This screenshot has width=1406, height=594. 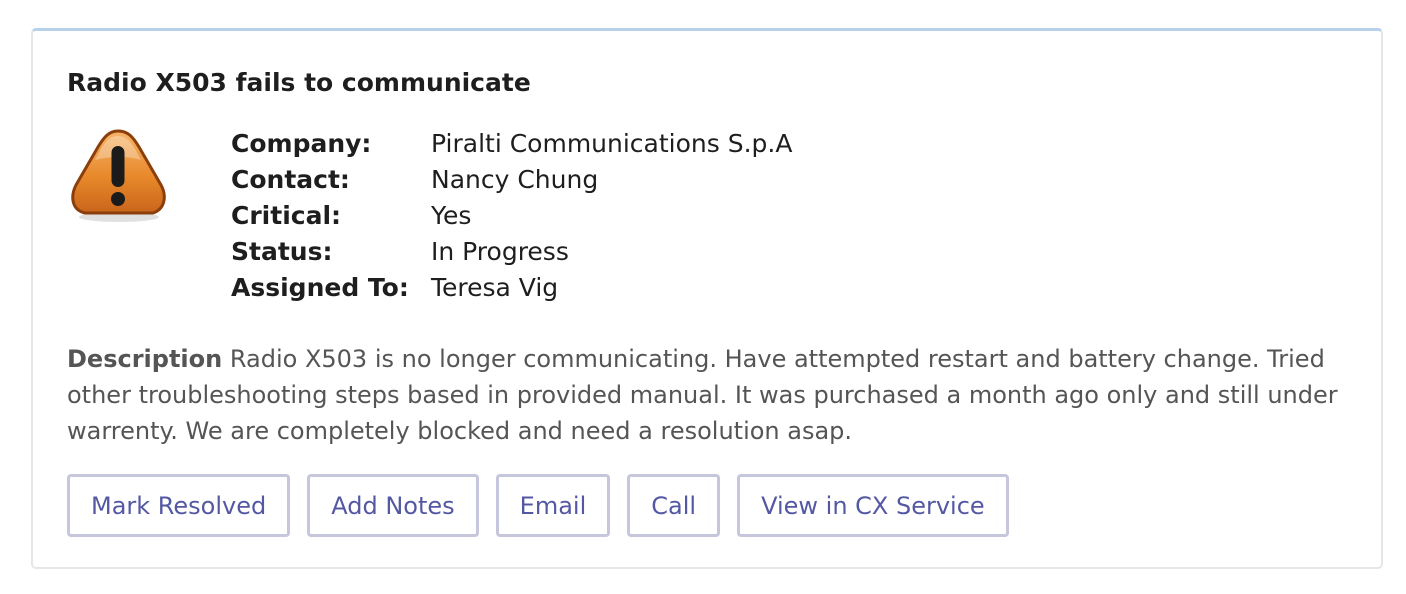 I want to click on call-button: Call, so click(x=674, y=505).